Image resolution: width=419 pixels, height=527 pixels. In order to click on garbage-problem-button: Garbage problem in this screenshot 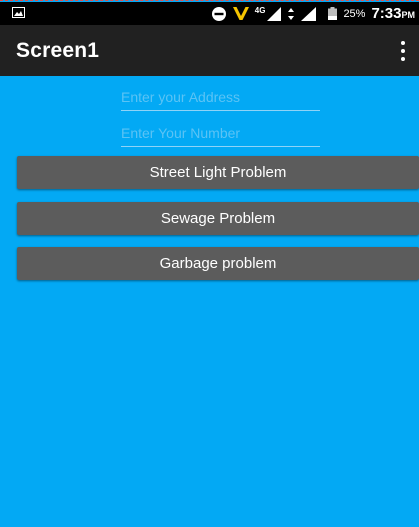, I will do `click(218, 263)`.